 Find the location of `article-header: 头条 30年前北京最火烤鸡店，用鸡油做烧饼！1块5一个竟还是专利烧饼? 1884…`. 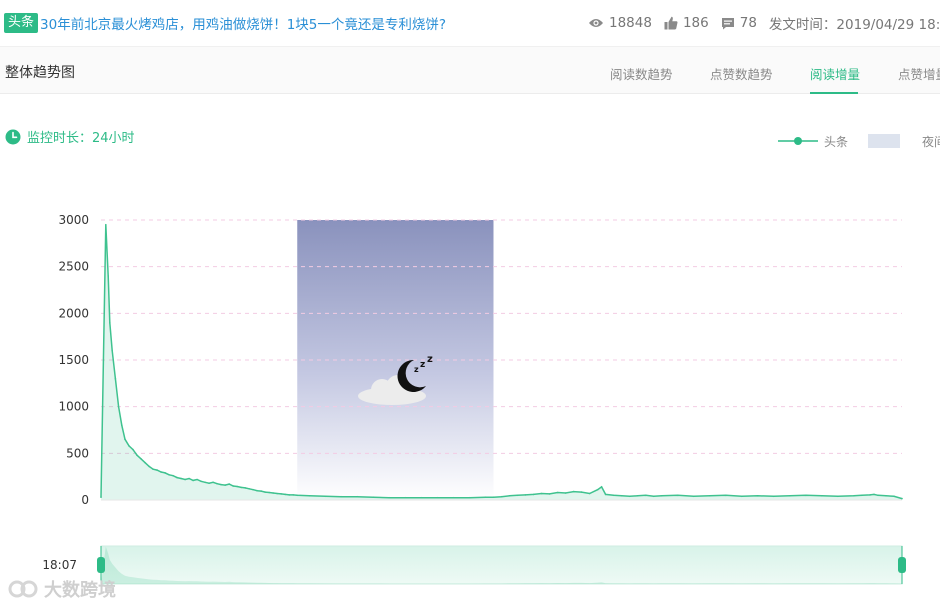

article-header: 头条 30年前北京最火烤鸡店，用鸡油做烧饼！1块5一个竟还是专利烧饼? 1884… is located at coordinates (470, 23).